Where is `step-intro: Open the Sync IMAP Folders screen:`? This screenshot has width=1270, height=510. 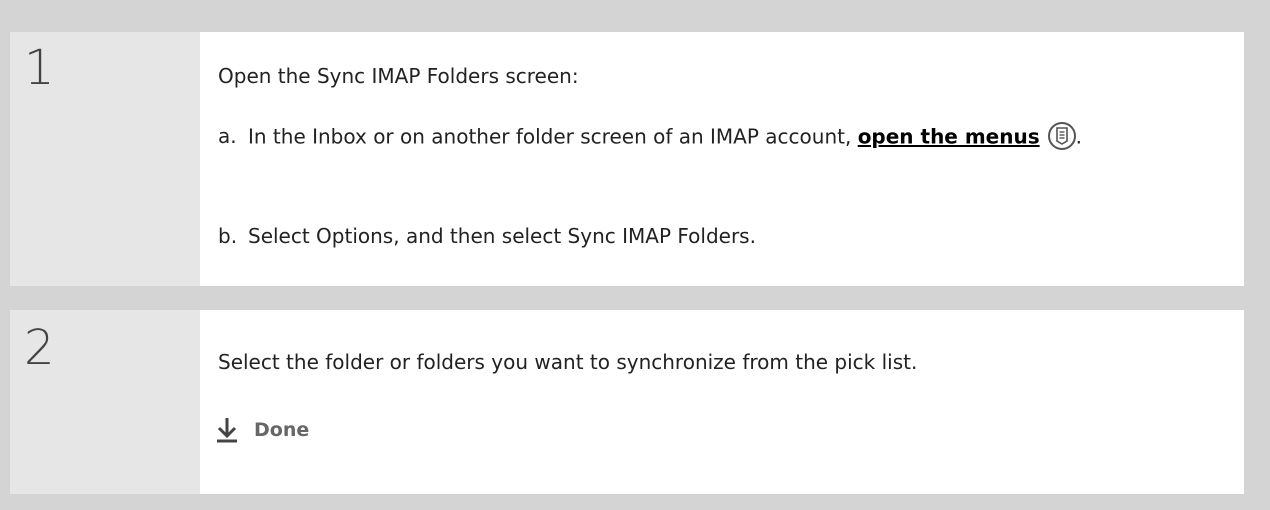 step-intro: Open the Sync IMAP Folders screen: is located at coordinates (398, 76).